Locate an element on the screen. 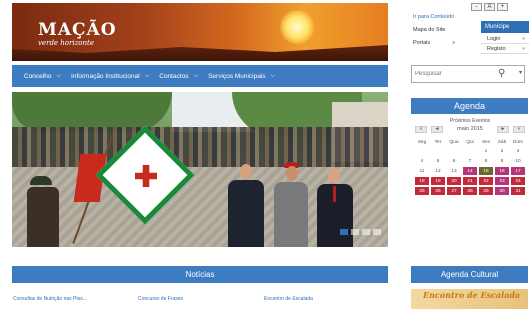  next-year-button: » is located at coordinates (519, 129).